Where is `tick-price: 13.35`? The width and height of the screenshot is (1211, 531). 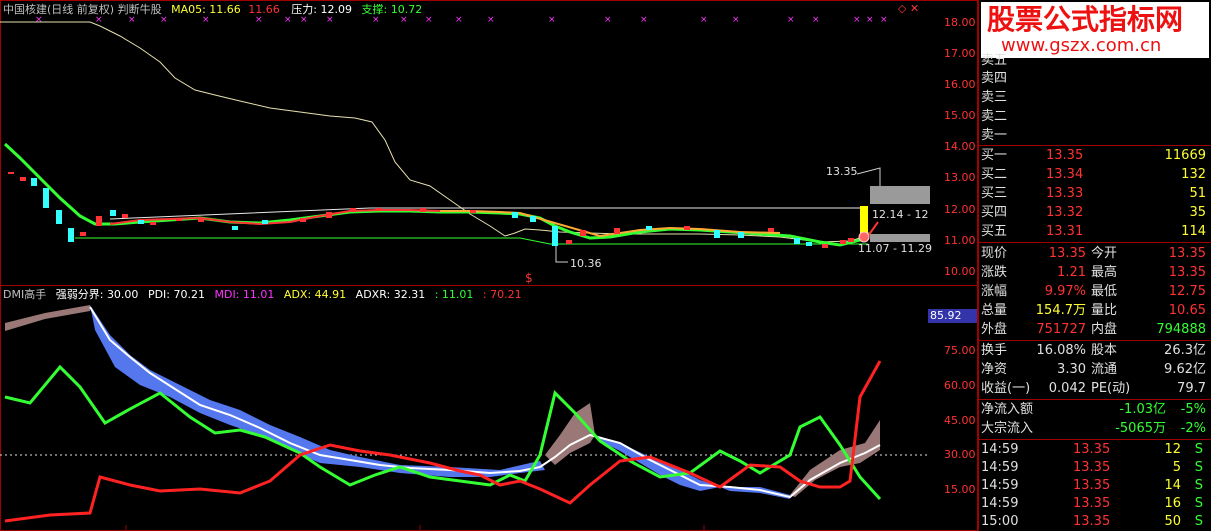
tick-price: 13.35 is located at coordinates (1092, 521).